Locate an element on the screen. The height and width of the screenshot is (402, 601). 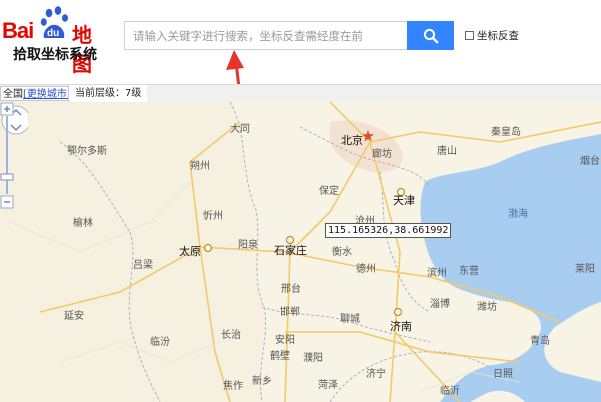
zoom-level-indicator: 当前层级：7级 is located at coordinates (108, 93).